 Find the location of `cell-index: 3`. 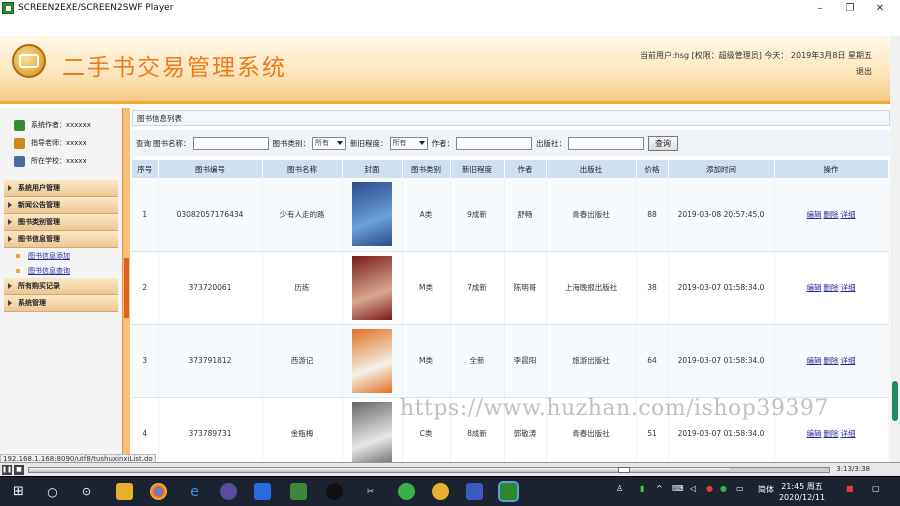

cell-index: 3 is located at coordinates (145, 361).